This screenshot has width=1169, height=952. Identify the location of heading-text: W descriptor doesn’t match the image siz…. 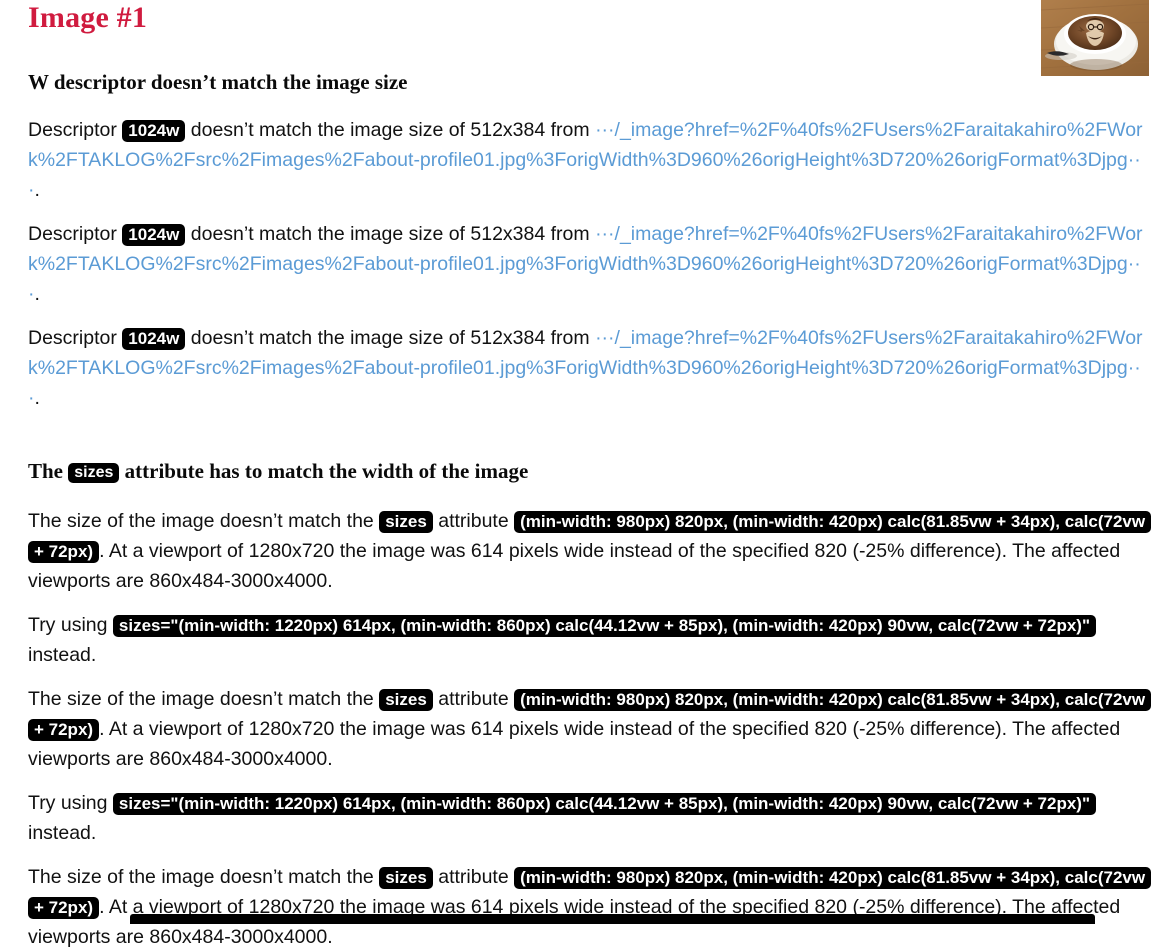
(218, 82).